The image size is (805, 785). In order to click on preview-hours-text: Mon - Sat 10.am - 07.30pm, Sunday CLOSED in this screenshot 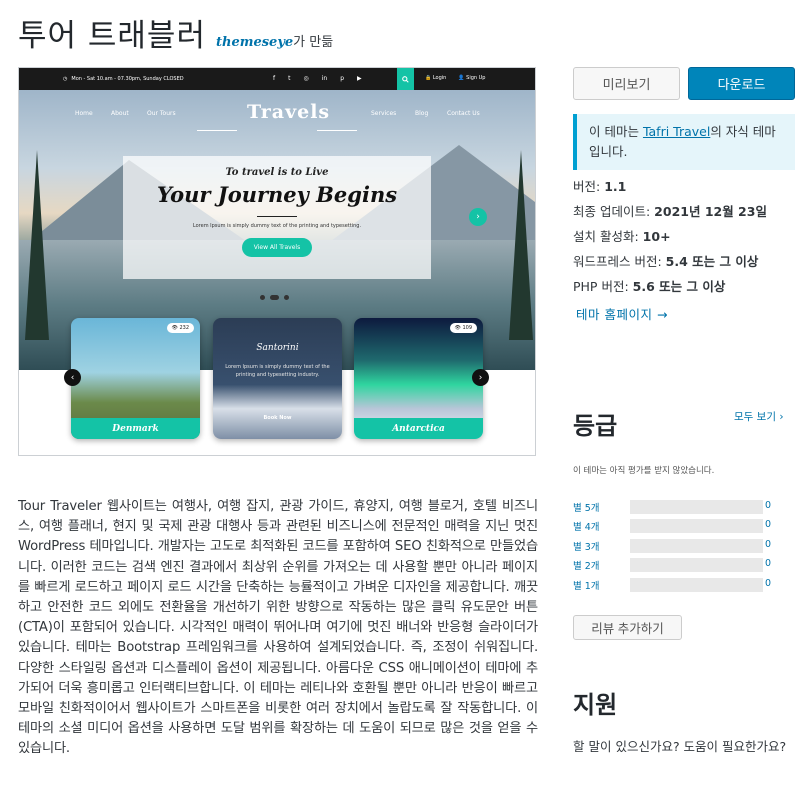, I will do `click(127, 79)`.